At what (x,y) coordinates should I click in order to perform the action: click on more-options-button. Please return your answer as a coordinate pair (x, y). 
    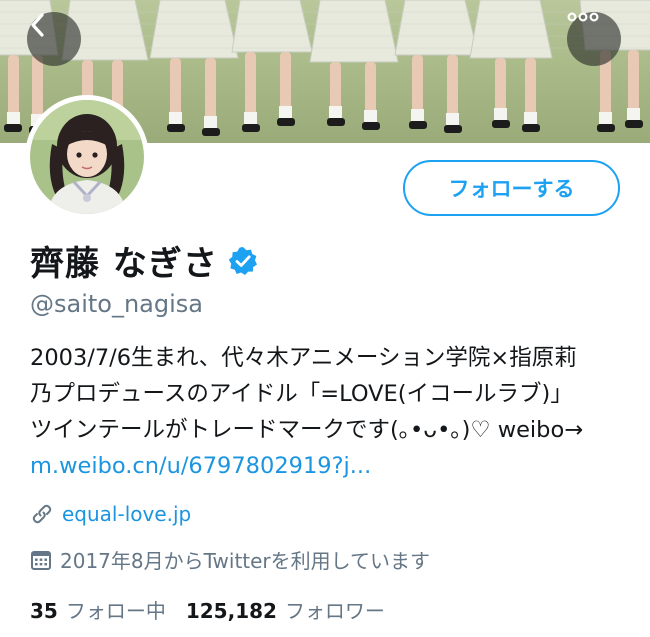
    Looking at the image, I should click on (594, 39).